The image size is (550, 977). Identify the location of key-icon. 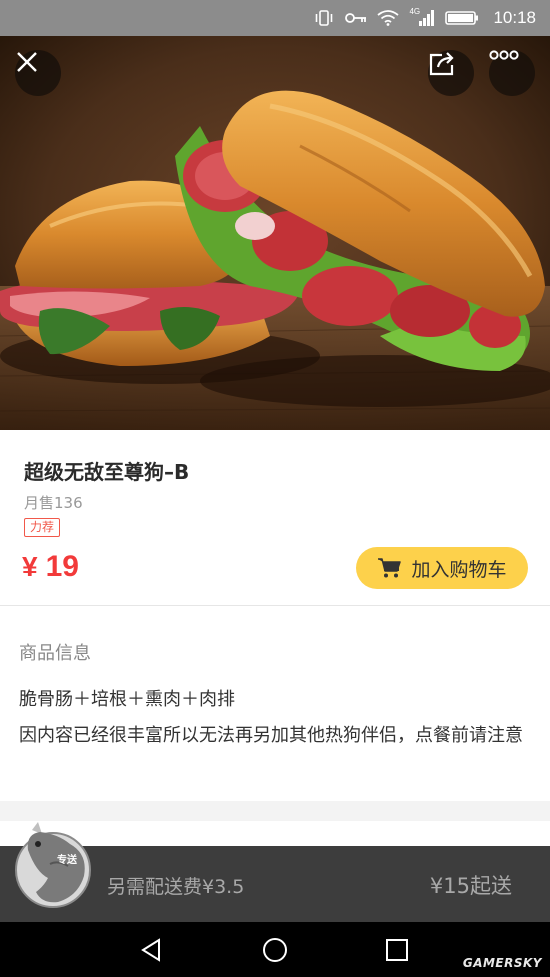
(356, 18).